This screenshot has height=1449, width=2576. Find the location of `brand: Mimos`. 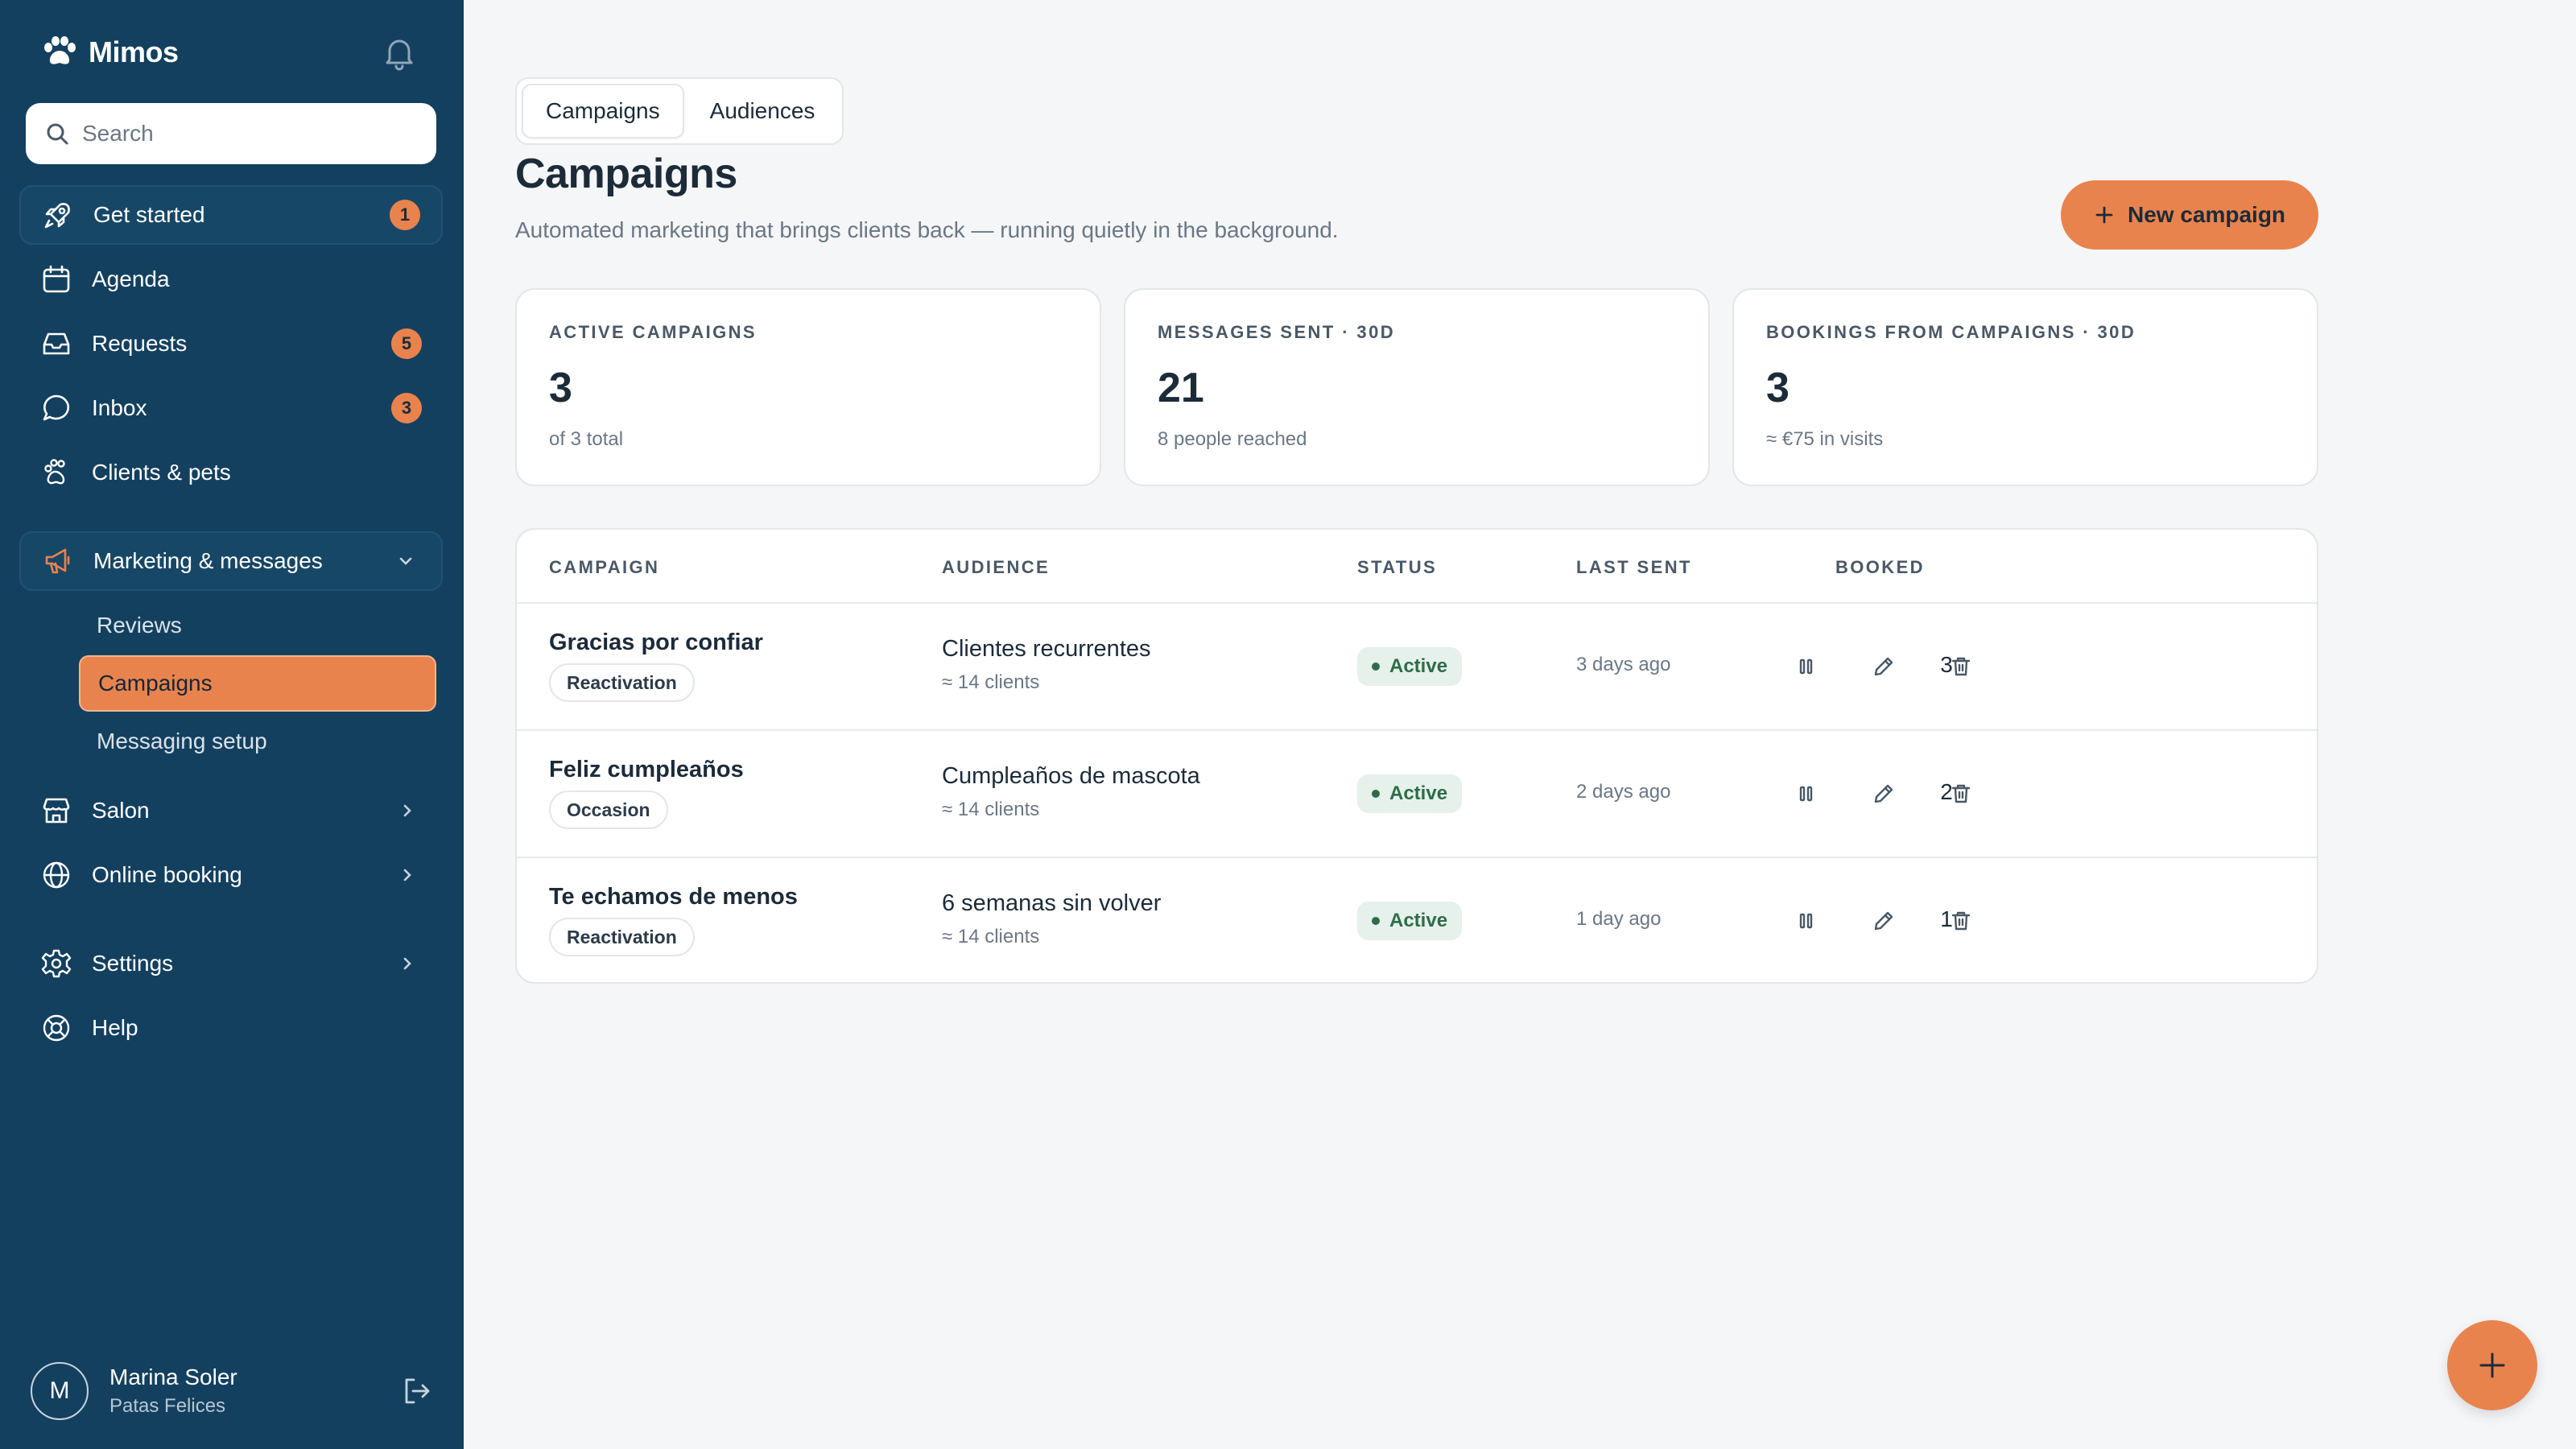

brand: Mimos is located at coordinates (111, 52).